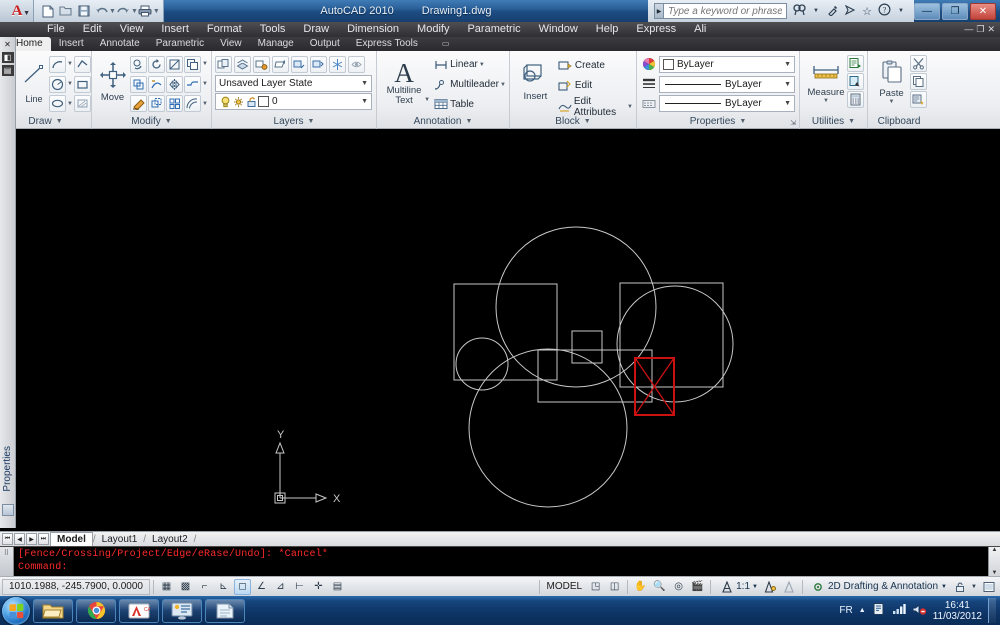 The height and width of the screenshot is (625, 1000). Describe the element at coordinates (968, 29) in the screenshot. I see `document-minimize-button: —` at that location.